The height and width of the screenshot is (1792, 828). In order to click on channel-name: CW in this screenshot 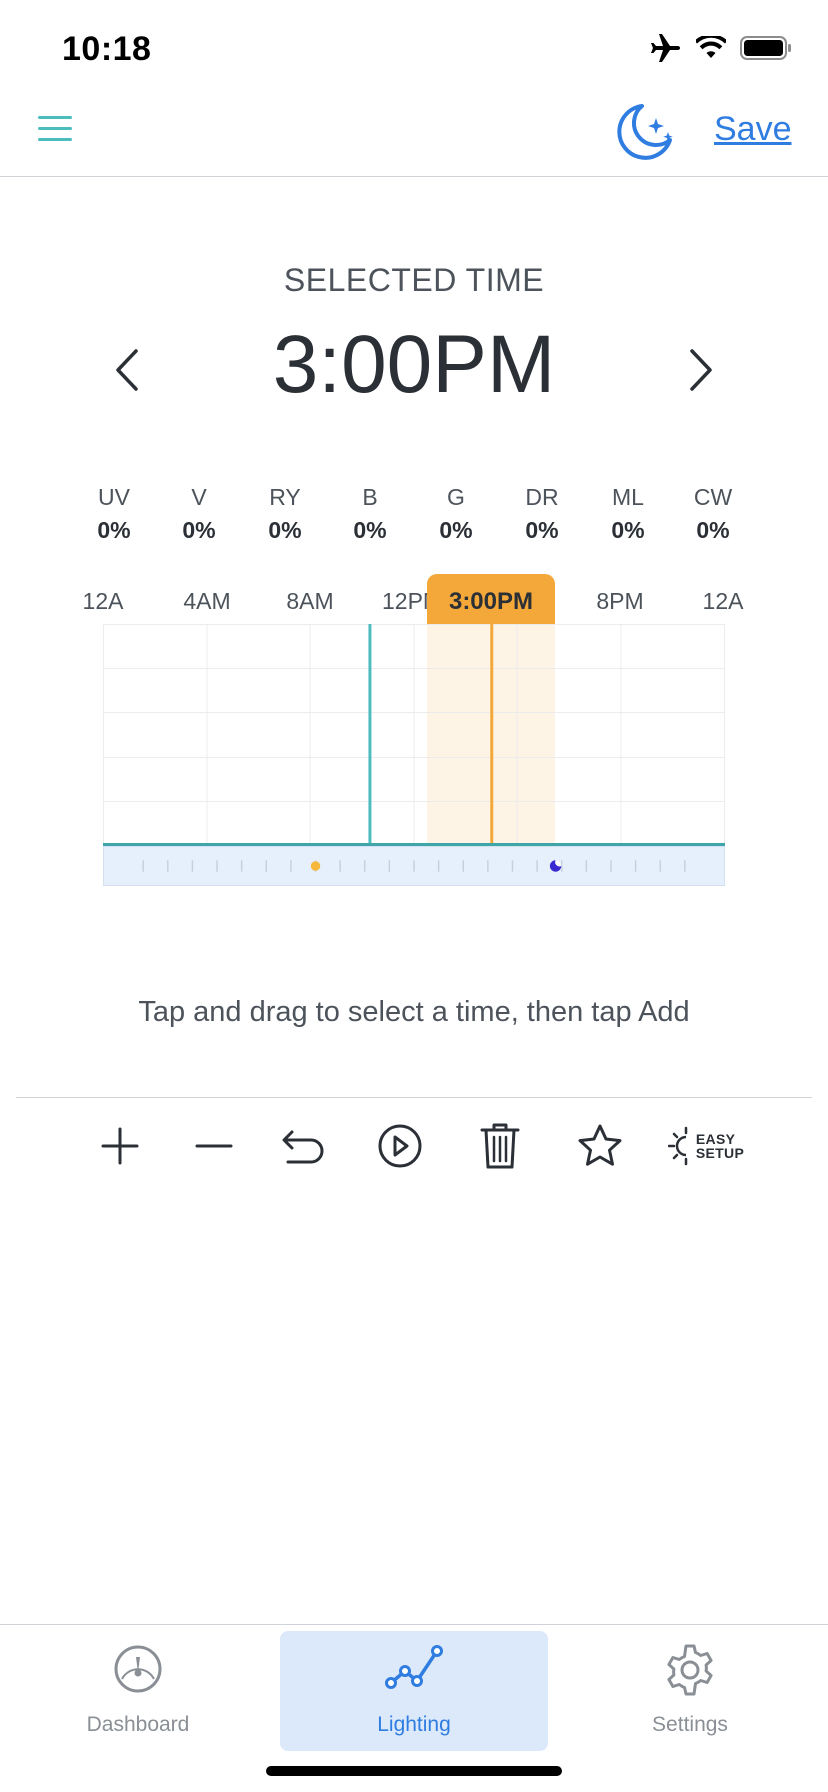, I will do `click(713, 497)`.